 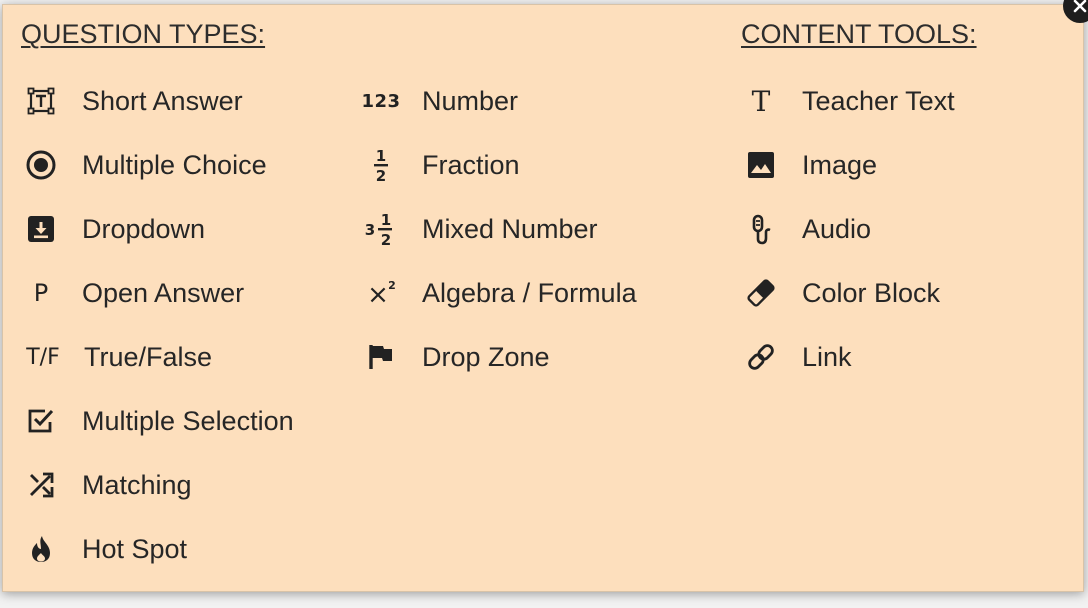 What do you see at coordinates (148, 356) in the screenshot?
I see `item-label: True/False` at bounding box center [148, 356].